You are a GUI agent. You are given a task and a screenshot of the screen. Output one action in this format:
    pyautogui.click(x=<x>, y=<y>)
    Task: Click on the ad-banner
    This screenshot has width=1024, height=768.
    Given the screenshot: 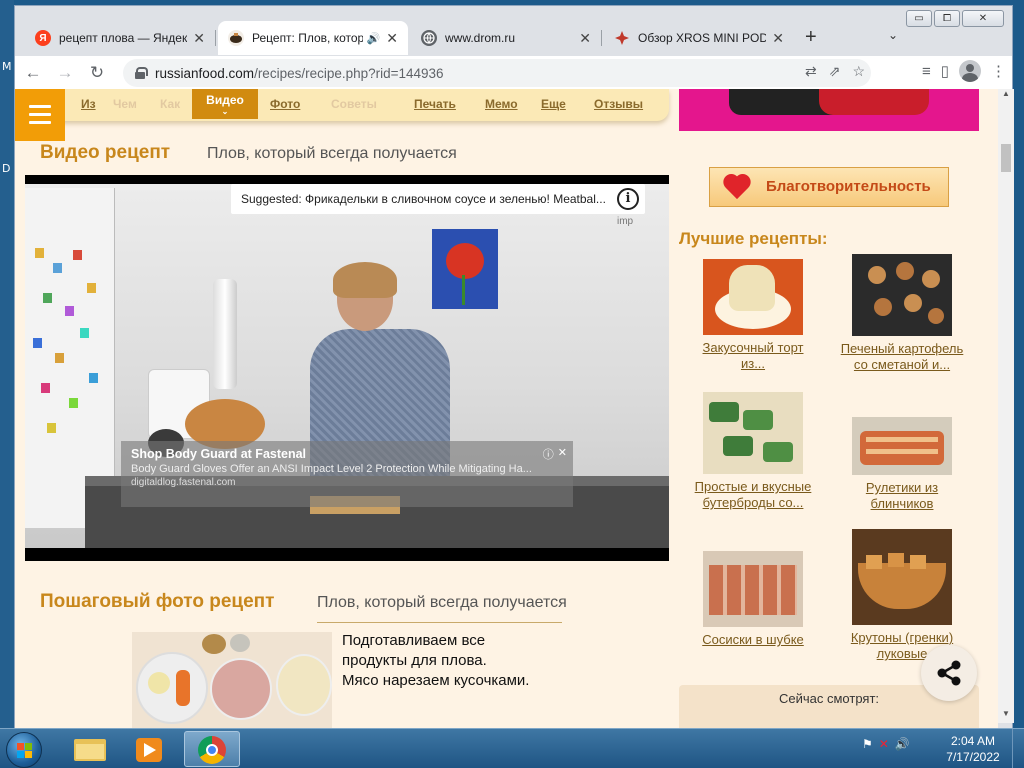 What is the action you would take?
    pyautogui.click(x=829, y=110)
    